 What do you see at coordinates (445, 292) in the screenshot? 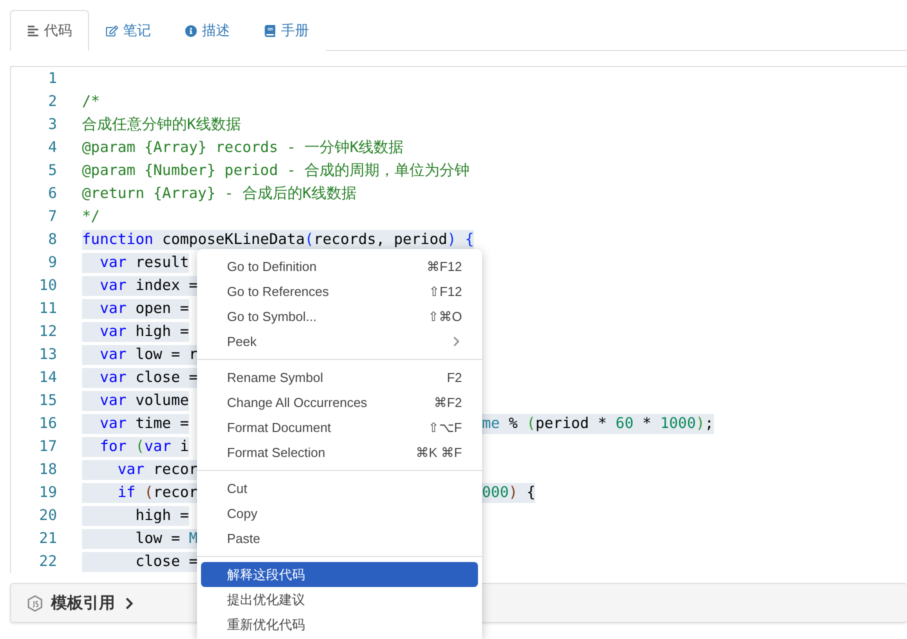
I see `shortcut: ⇧F12` at bounding box center [445, 292].